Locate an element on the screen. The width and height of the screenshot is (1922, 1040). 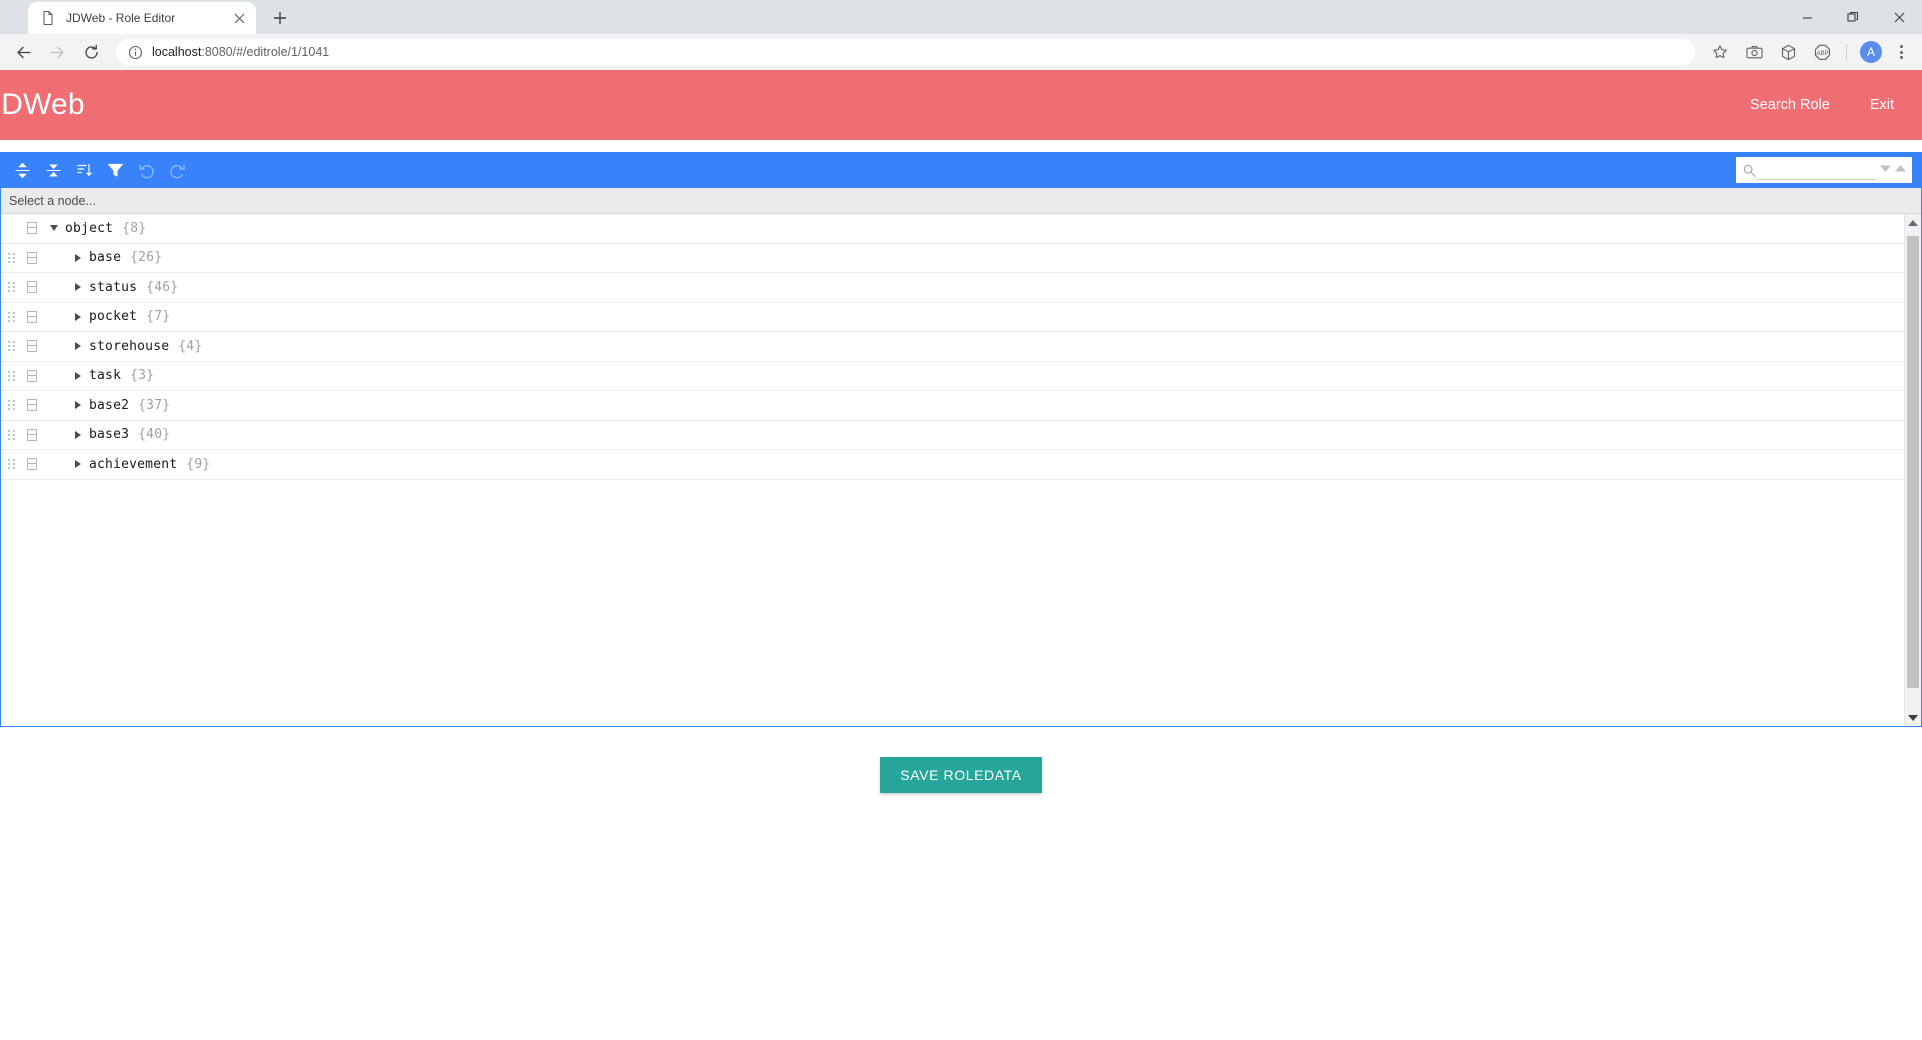
app-nav: Search Role Exit is located at coordinates (1822, 105).